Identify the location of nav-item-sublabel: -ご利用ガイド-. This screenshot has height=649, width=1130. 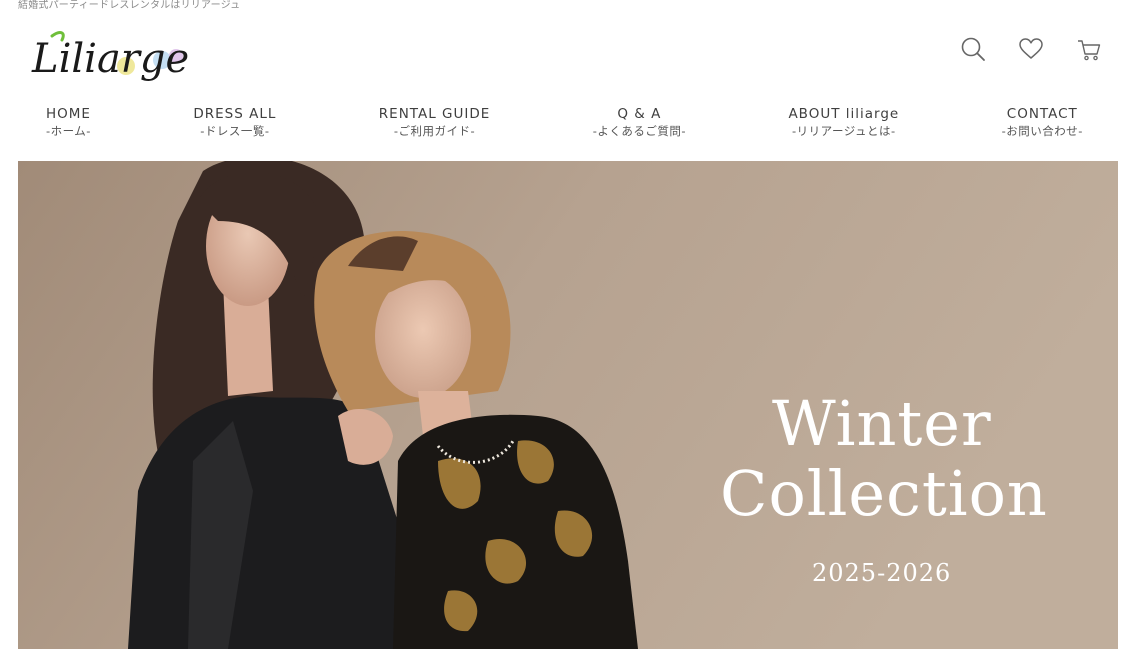
(434, 131).